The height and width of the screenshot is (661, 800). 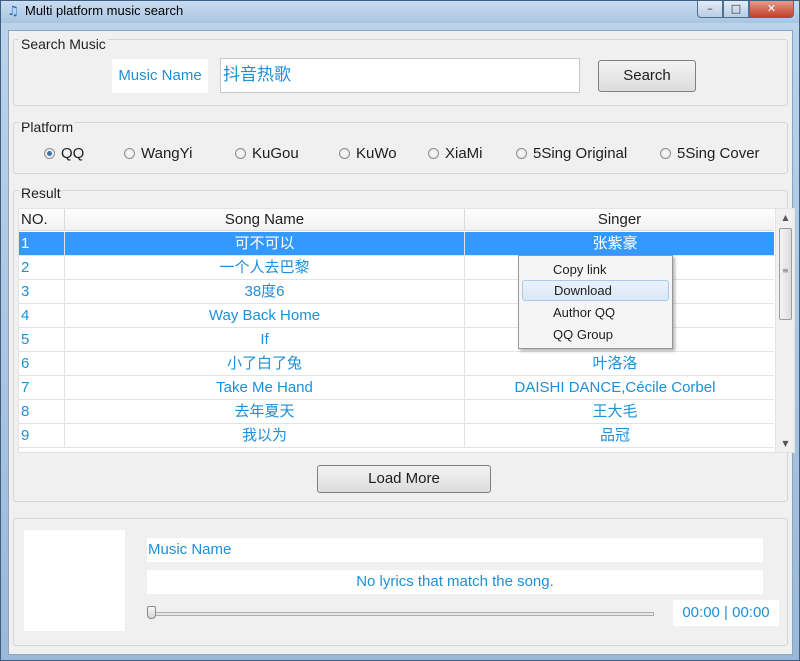 What do you see at coordinates (400, 75) in the screenshot?
I see `search-input: 抖音热歌` at bounding box center [400, 75].